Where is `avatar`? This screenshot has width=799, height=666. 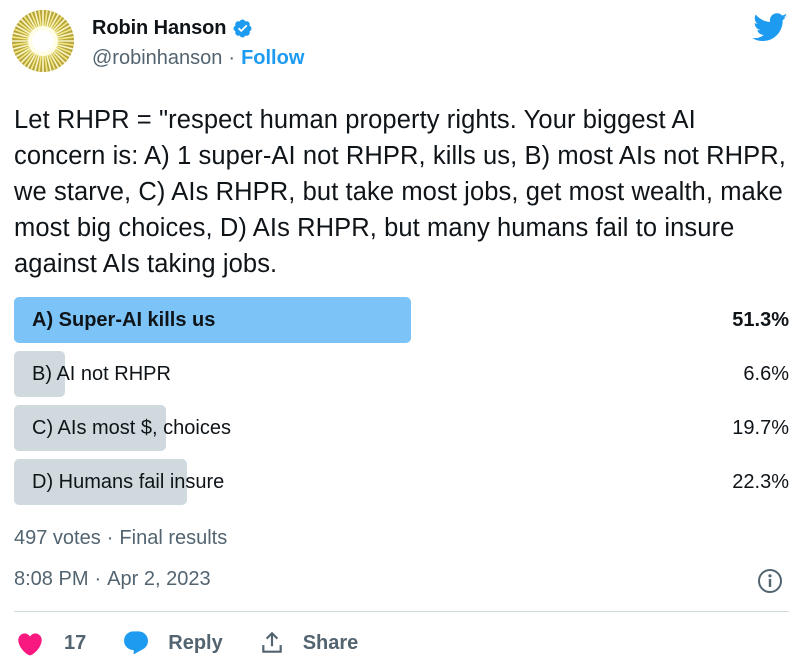
avatar is located at coordinates (43, 41).